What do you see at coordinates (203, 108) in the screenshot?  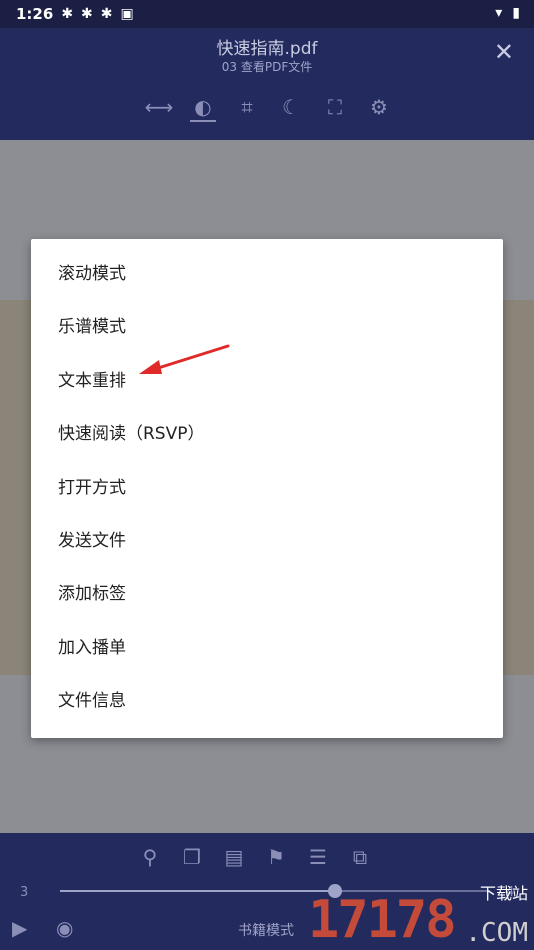 I see `contrast-icon: ◐` at bounding box center [203, 108].